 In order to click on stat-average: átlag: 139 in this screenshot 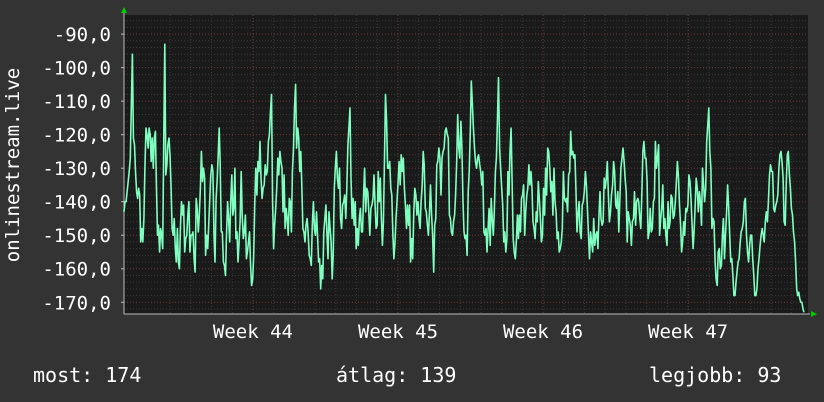, I will do `click(396, 375)`.